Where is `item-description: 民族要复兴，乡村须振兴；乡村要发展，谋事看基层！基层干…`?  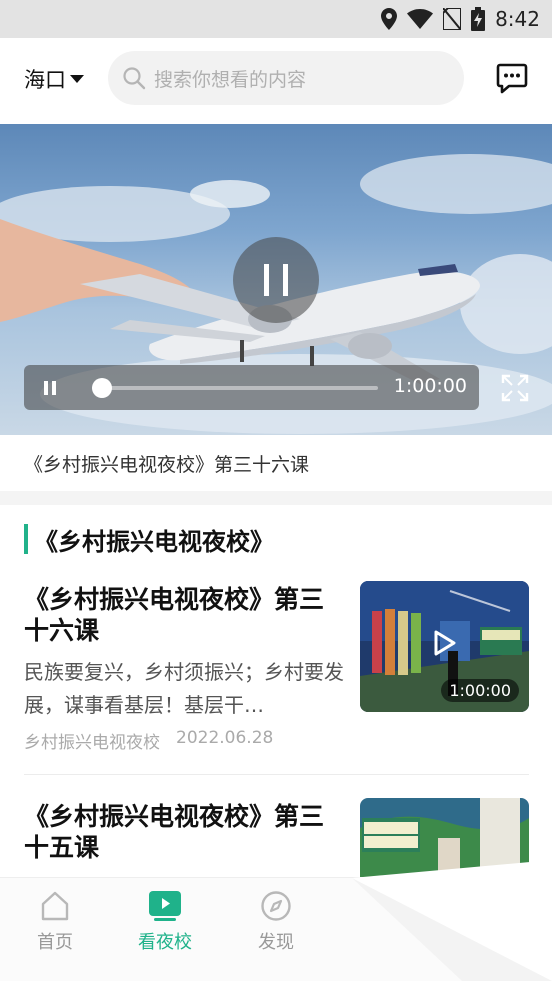 item-description: 民族要复兴，乡村须振兴；乡村要发展，谋事看基层！基层干… is located at coordinates (184, 688).